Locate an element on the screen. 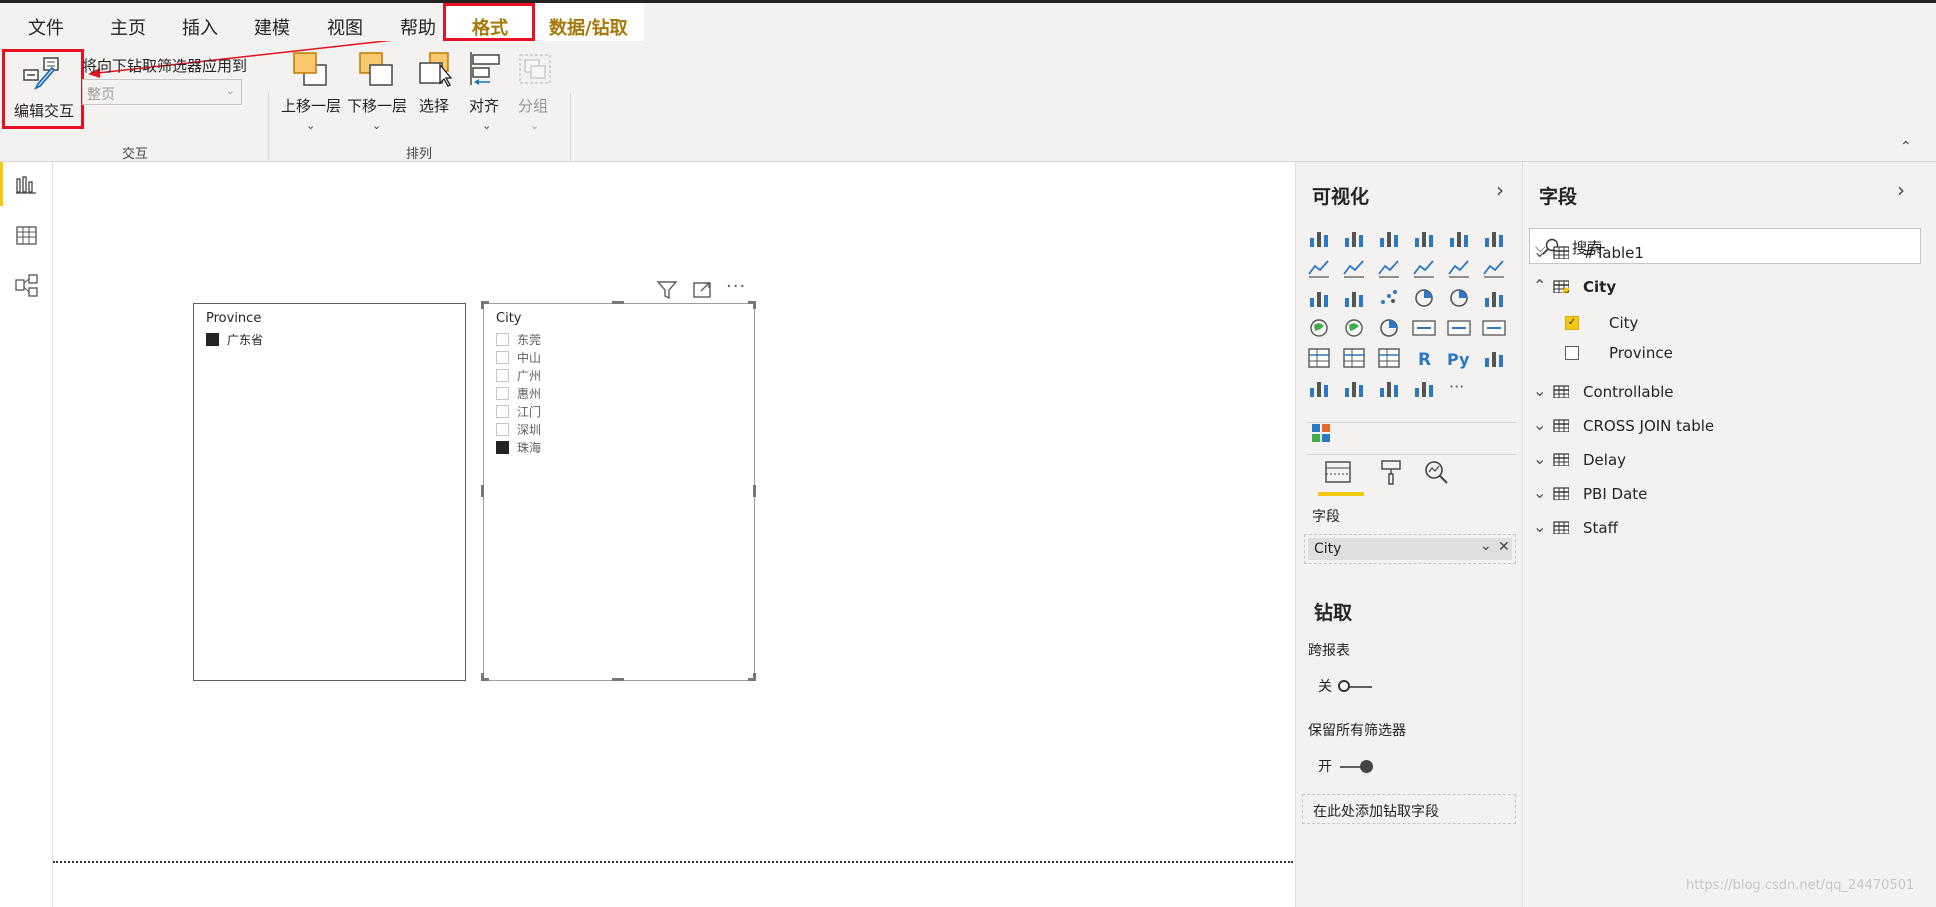  treemap-icon is located at coordinates (1494, 298).